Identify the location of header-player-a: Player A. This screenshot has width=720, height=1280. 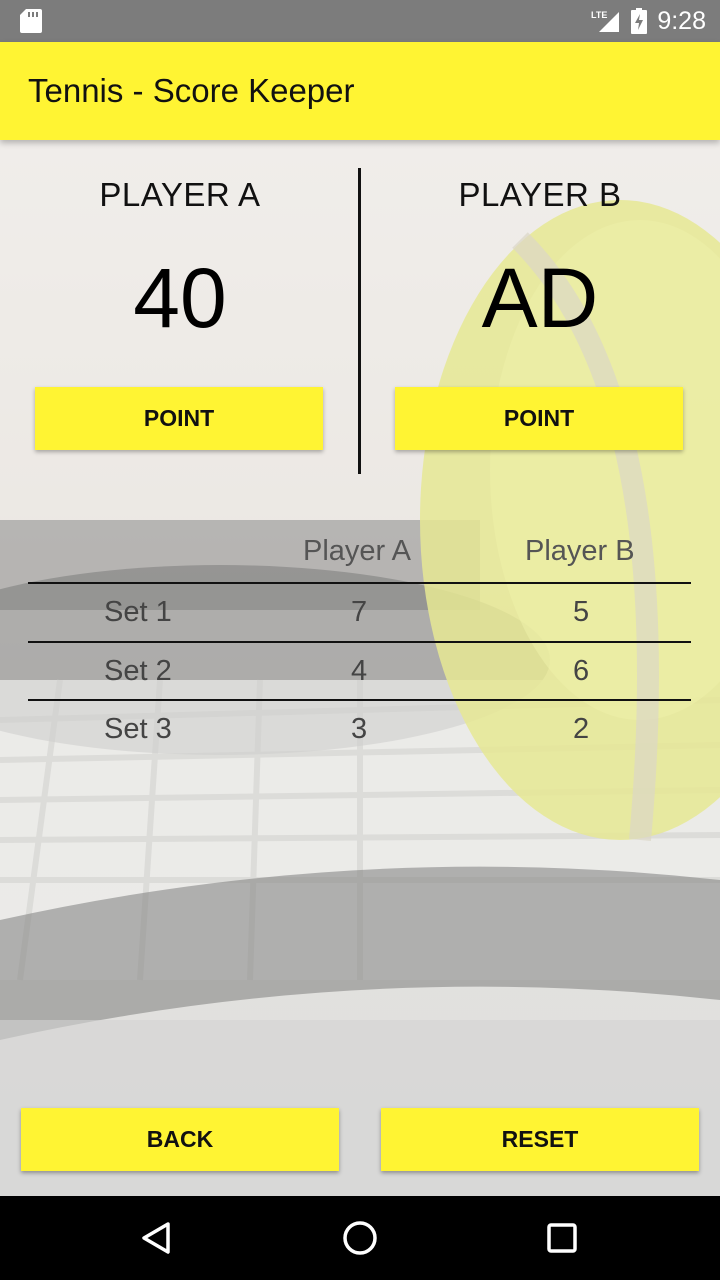
(357, 551).